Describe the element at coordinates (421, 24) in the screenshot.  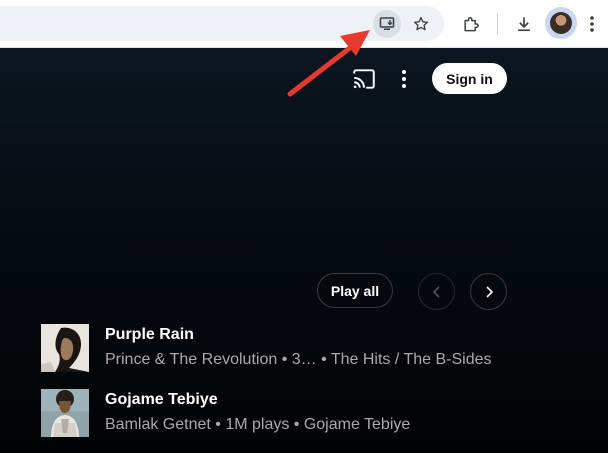
I see `star-icon` at that location.